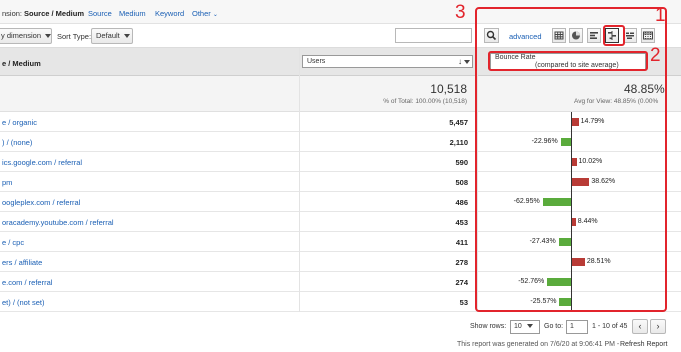  Describe the element at coordinates (461, 162) in the screenshot. I see `users-value: 590` at that location.